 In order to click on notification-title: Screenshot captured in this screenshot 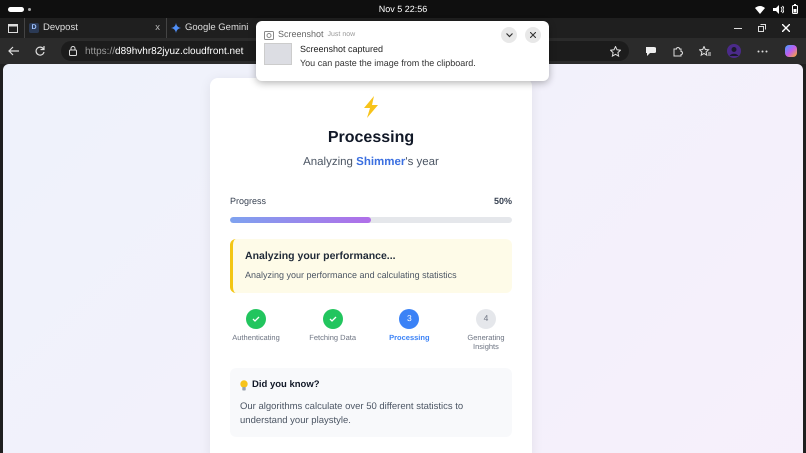, I will do `click(342, 49)`.